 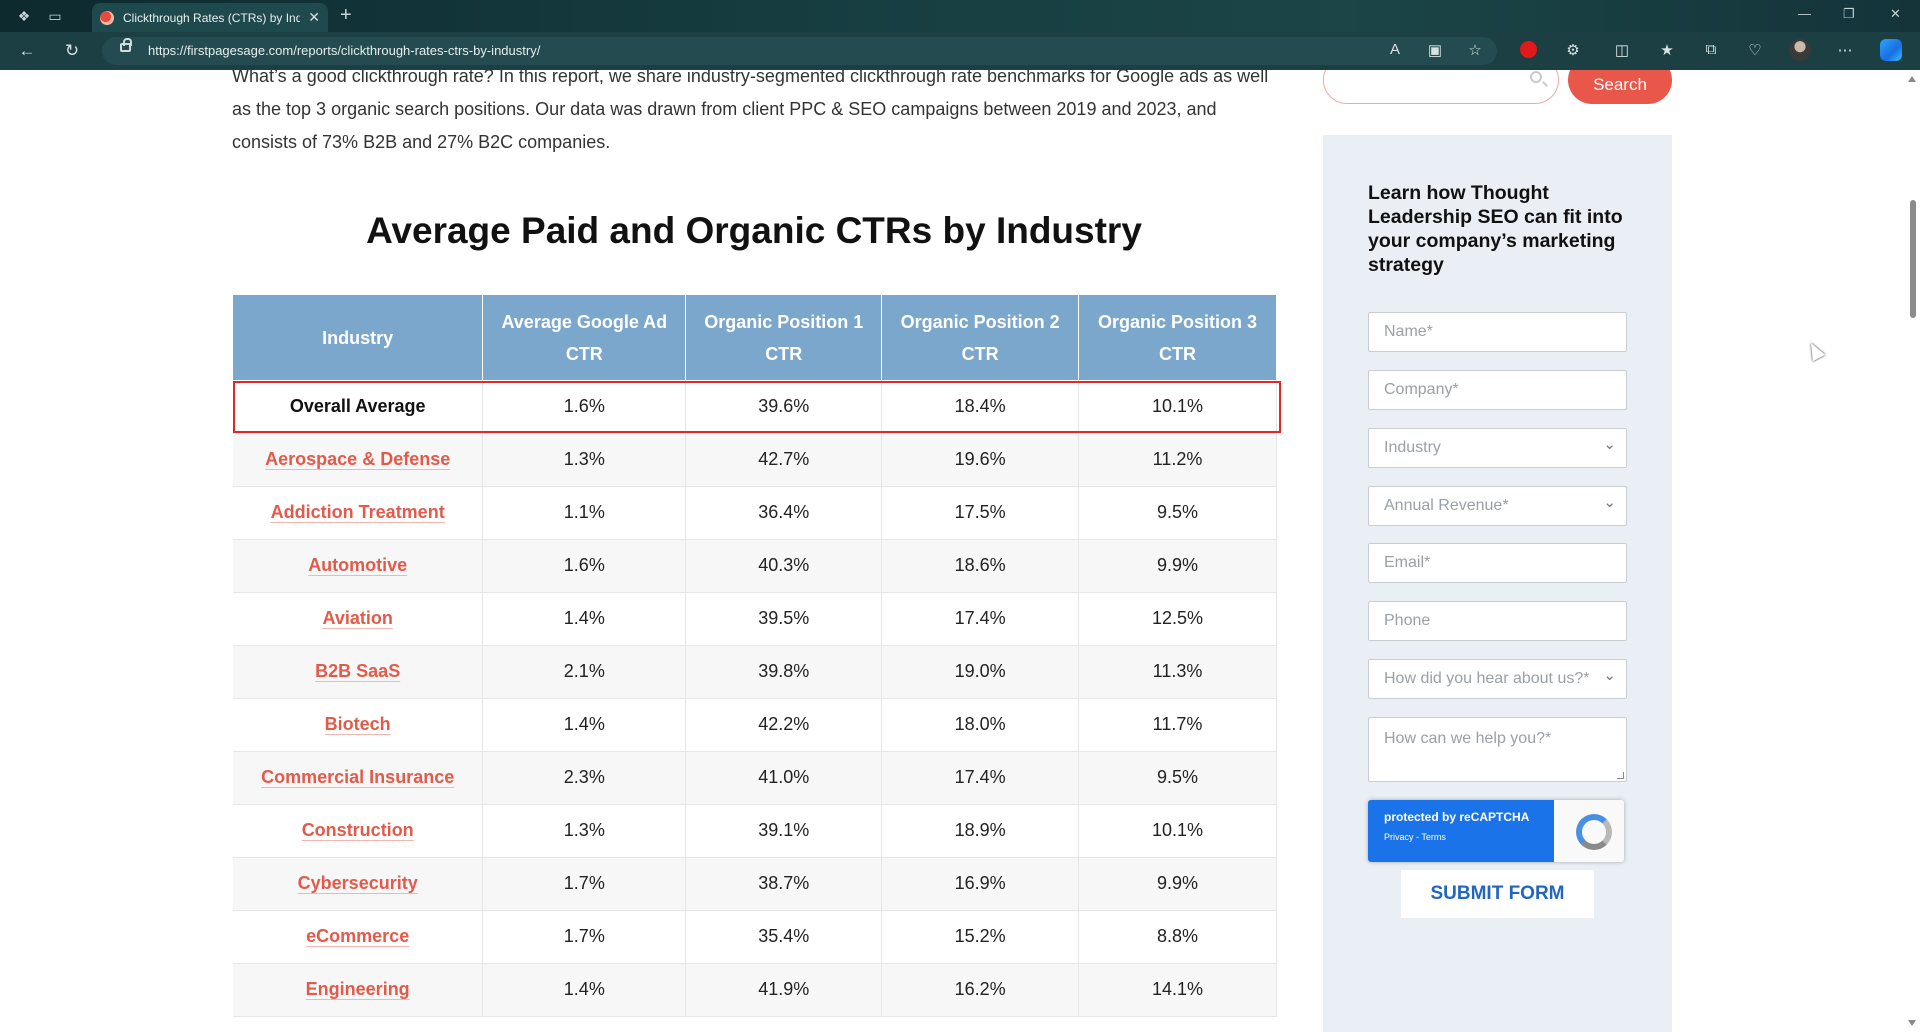 What do you see at coordinates (1441, 87) in the screenshot?
I see `search-input` at bounding box center [1441, 87].